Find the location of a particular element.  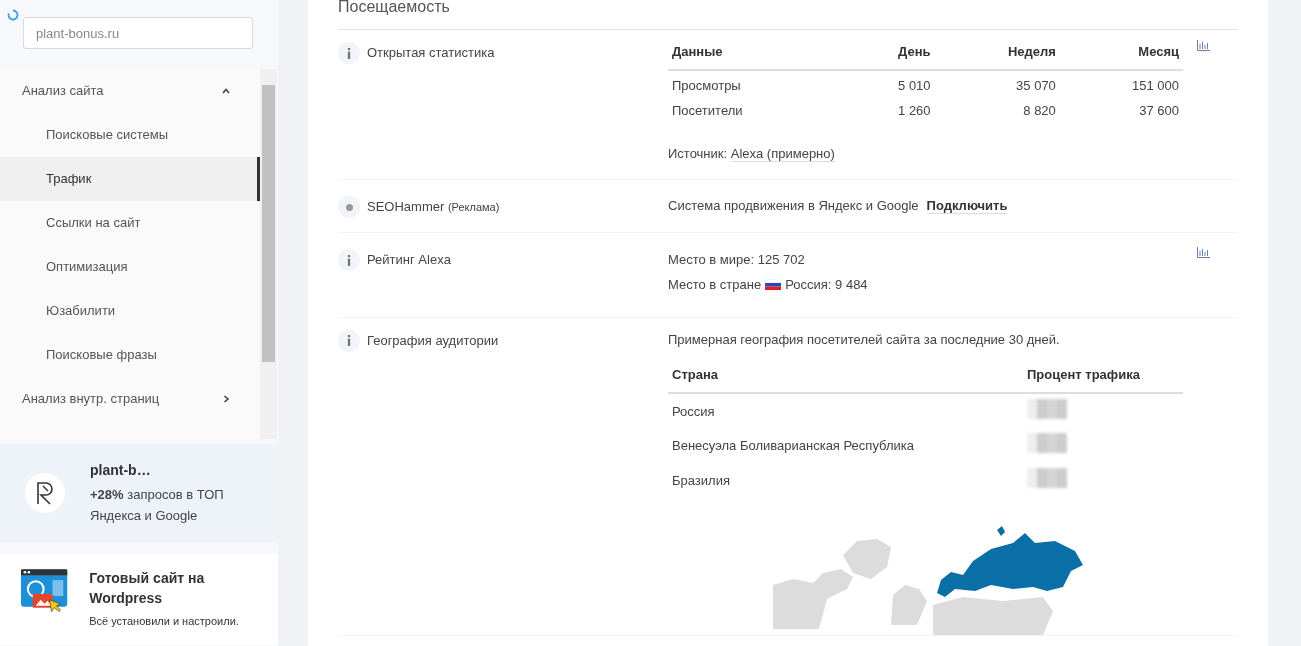

search-field: plant-bonus.ru is located at coordinates (138, 33).